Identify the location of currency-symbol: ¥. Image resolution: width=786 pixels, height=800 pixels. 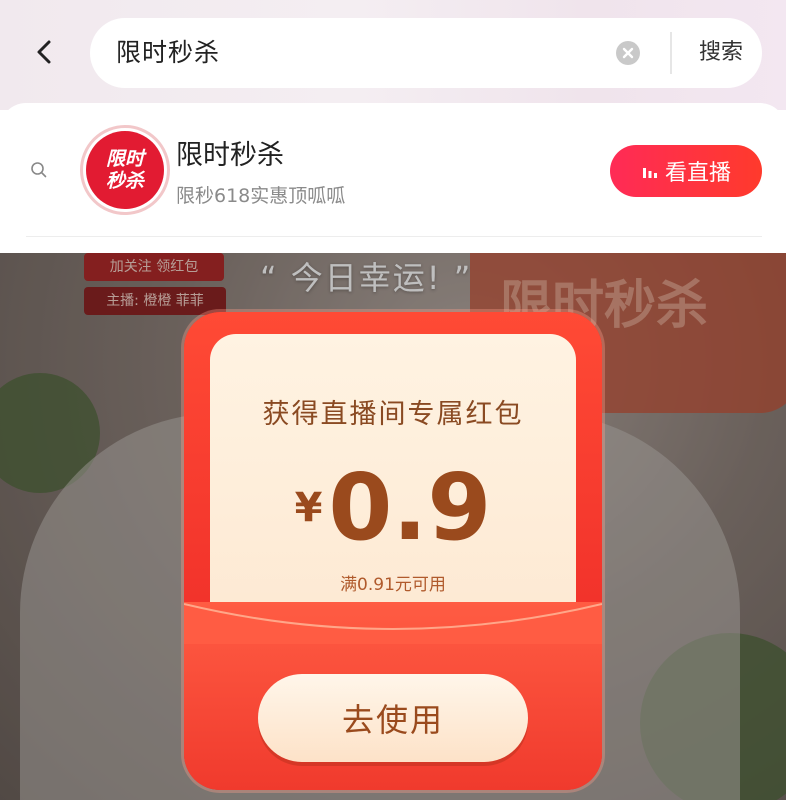
(308, 508).